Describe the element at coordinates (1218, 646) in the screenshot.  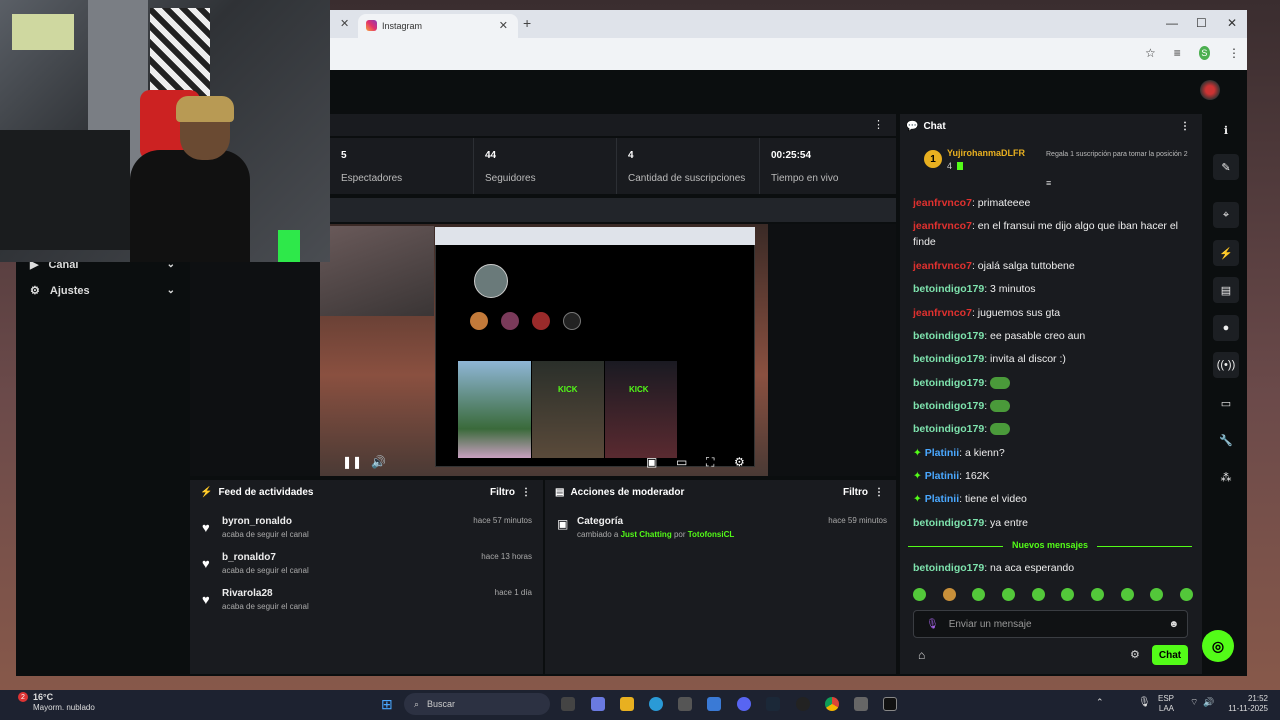
I see `support-button: ◎` at that location.